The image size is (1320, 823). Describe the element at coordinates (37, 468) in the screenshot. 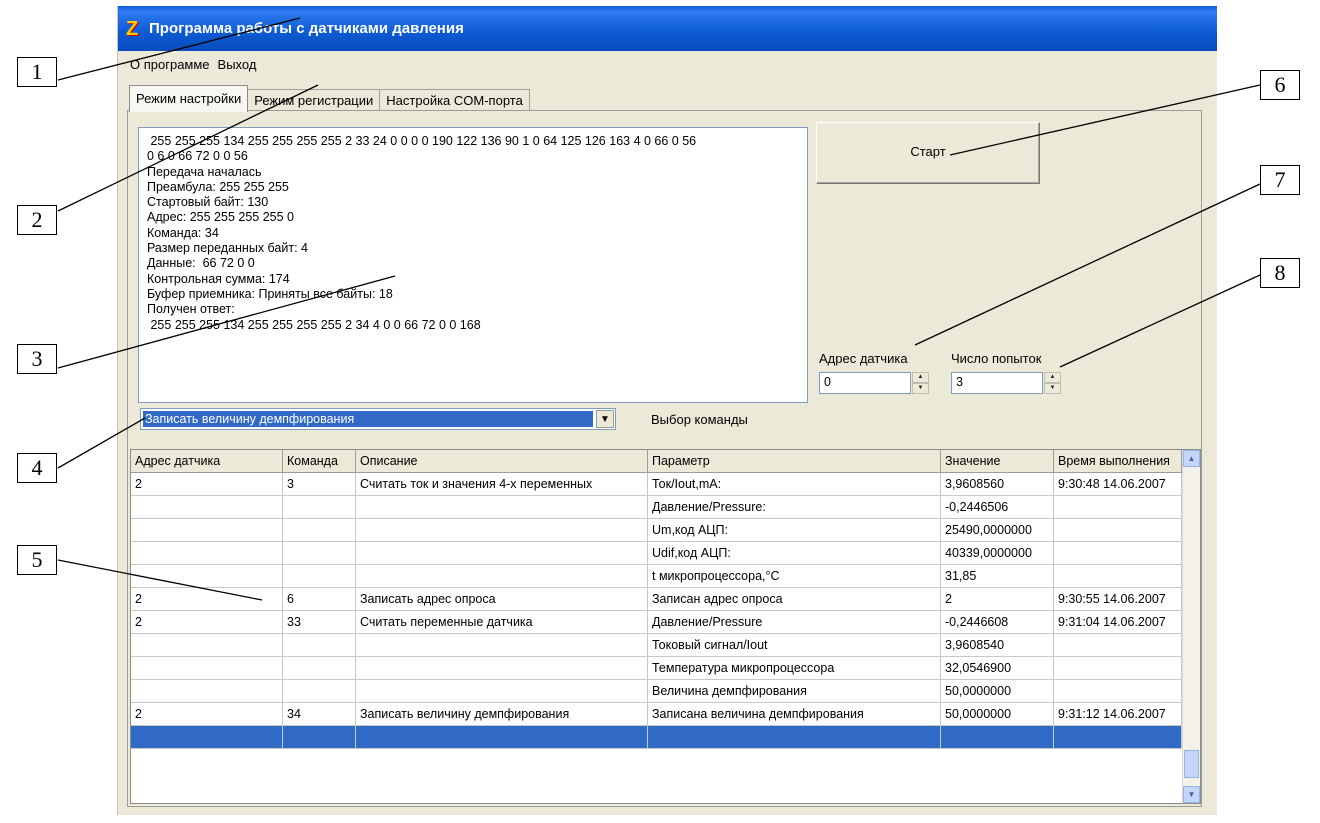

I see `callout-4: 4` at that location.